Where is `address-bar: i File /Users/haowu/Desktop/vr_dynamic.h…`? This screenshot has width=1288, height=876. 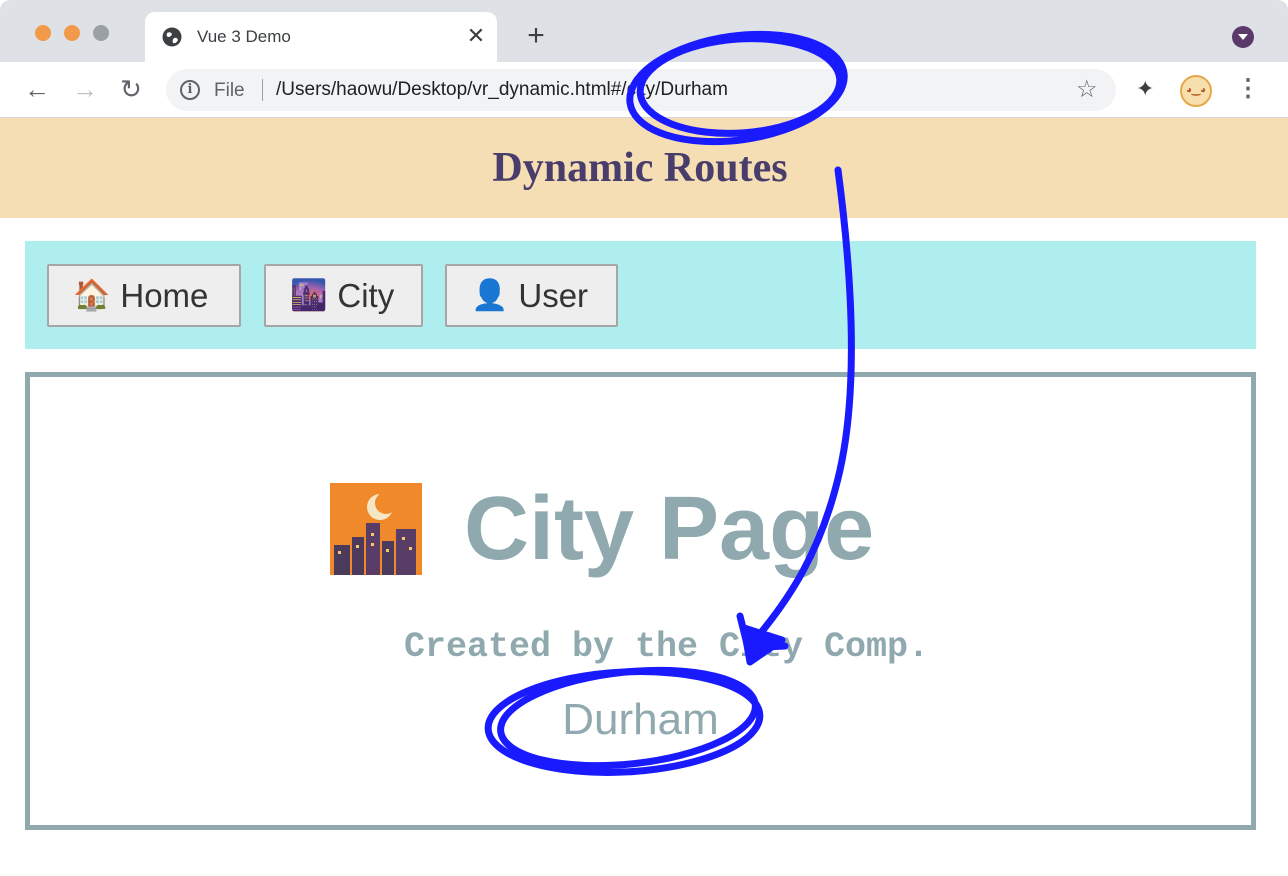
address-bar: i File /Users/haowu/Desktop/vr_dynamic.h… is located at coordinates (641, 90).